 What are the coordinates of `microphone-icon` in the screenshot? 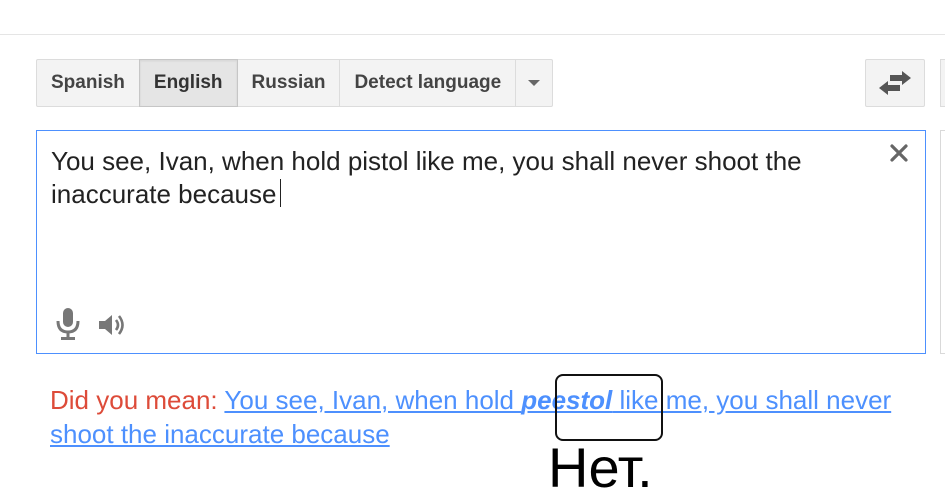 It's located at (68, 324).